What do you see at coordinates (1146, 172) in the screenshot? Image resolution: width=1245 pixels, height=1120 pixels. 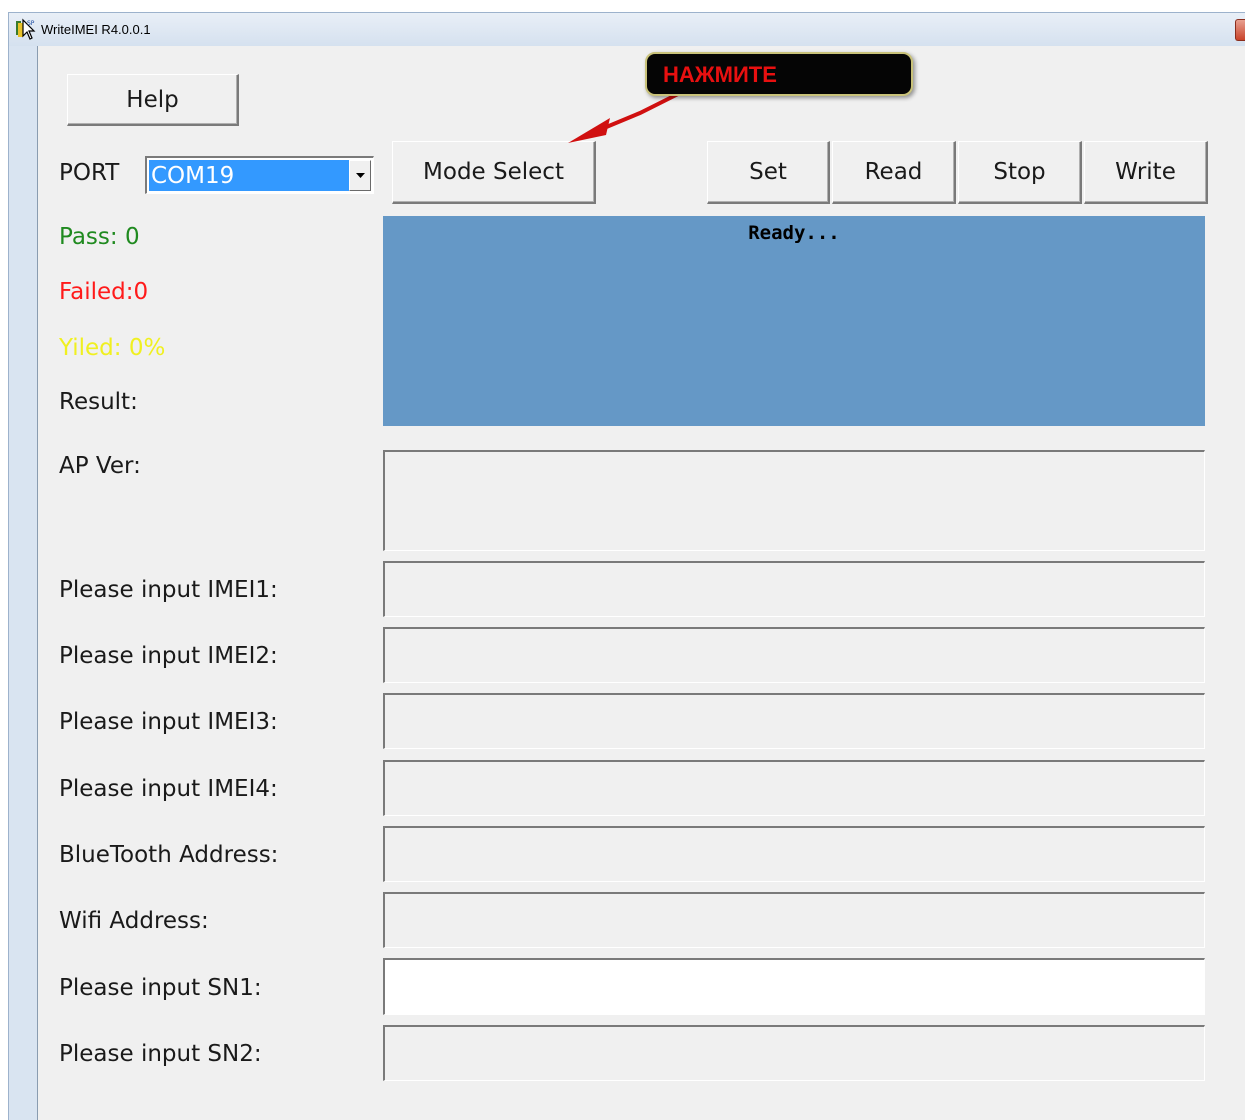 I see `write-button: Write` at bounding box center [1146, 172].